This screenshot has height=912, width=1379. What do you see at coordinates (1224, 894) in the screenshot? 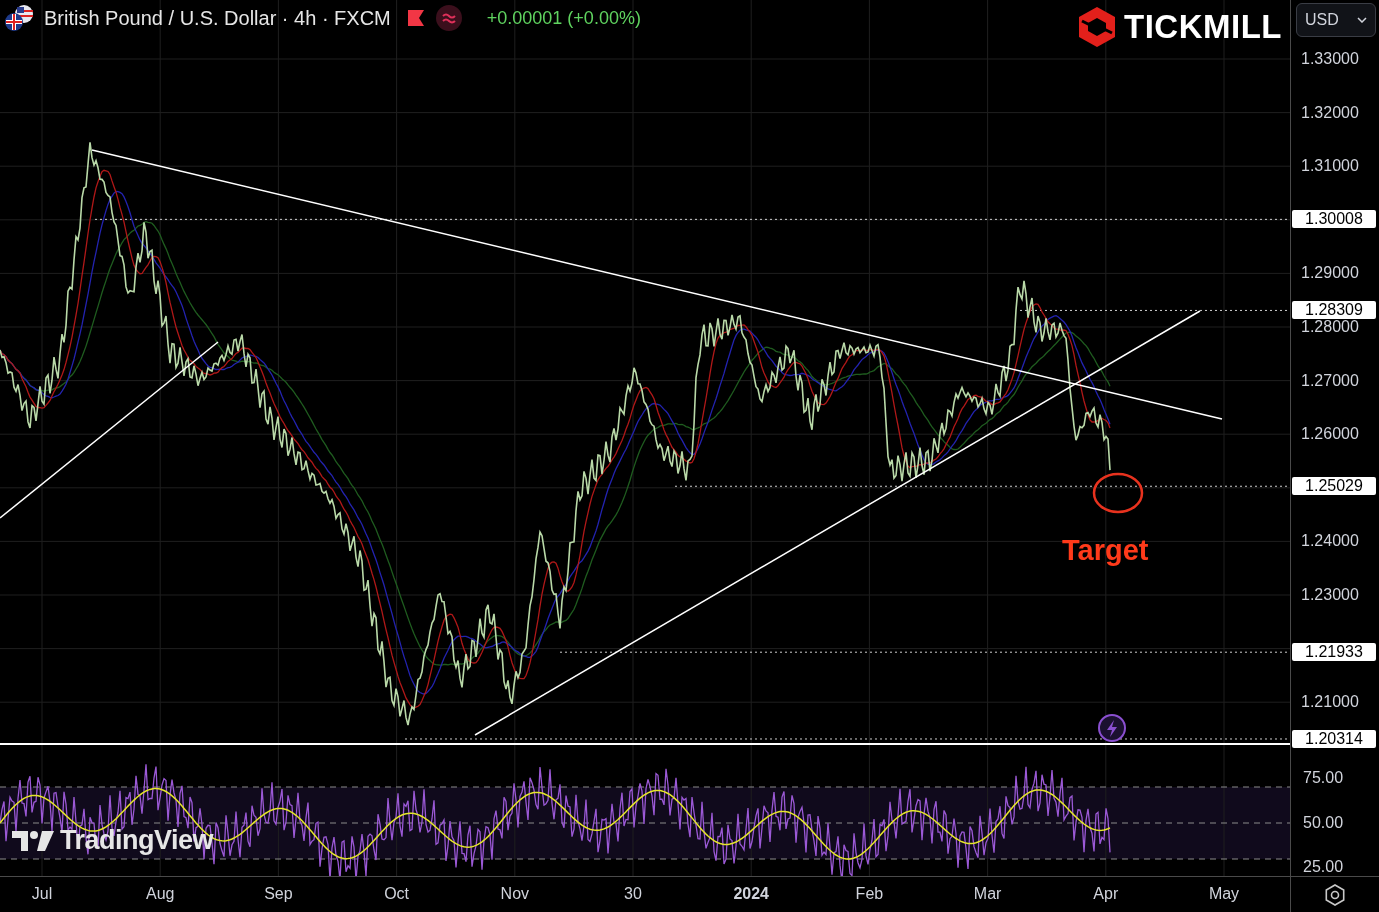
I see `time-tick-label: May` at bounding box center [1224, 894].